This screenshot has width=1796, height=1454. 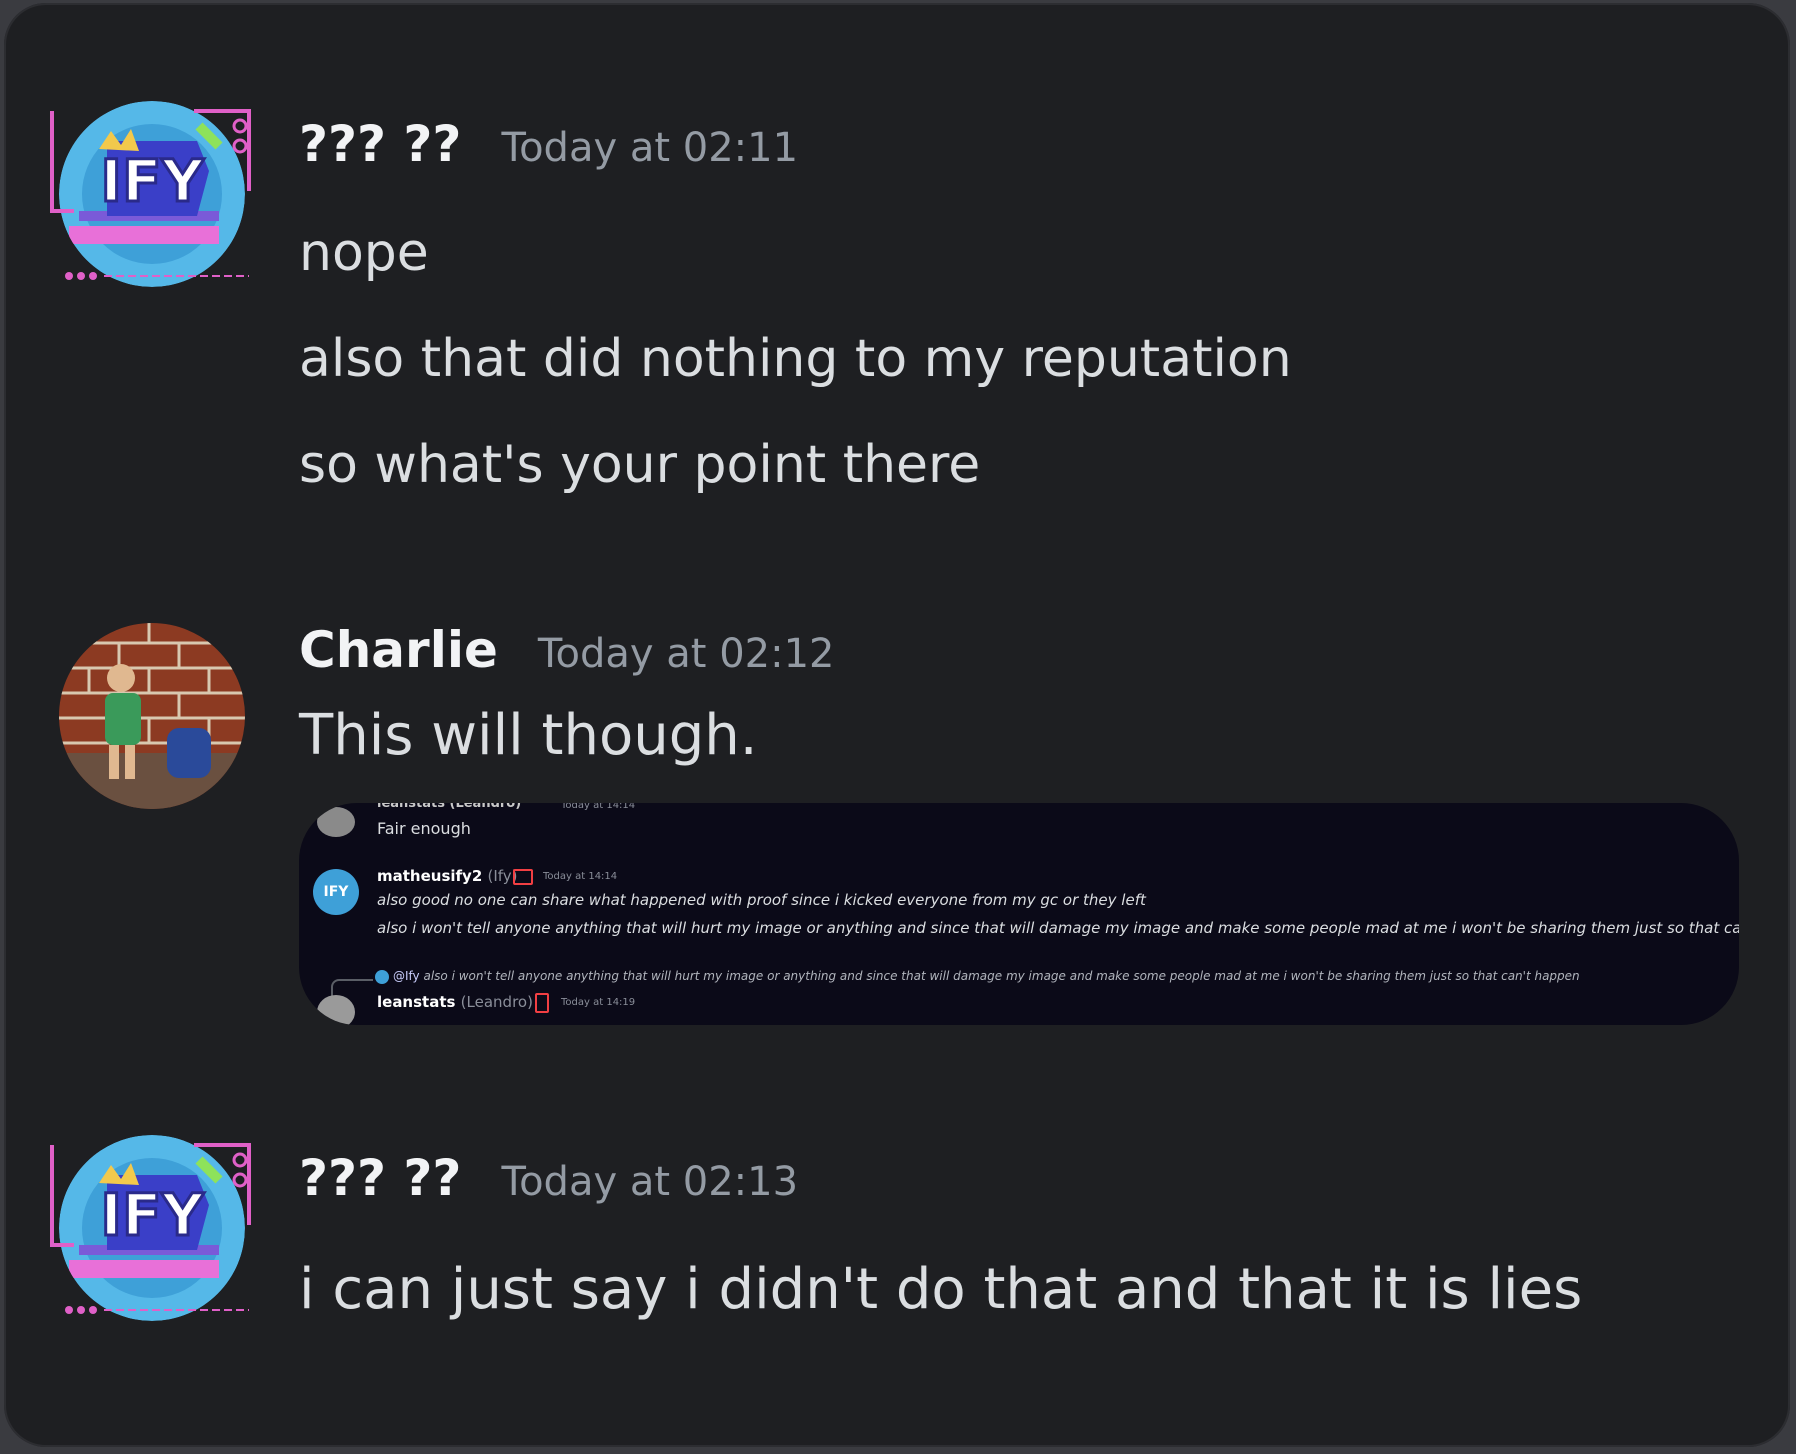 I want to click on username: matheusify2 (Ify), so click(x=447, y=876).